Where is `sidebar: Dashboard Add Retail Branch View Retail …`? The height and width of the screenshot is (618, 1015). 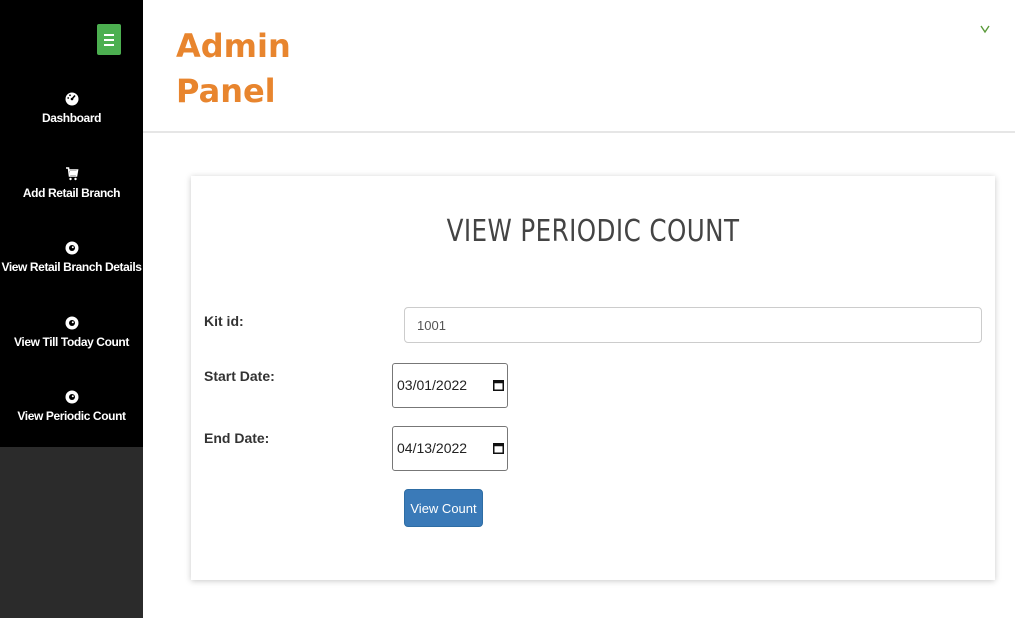
sidebar: Dashboard Add Retail Branch View Retail … is located at coordinates (71, 309).